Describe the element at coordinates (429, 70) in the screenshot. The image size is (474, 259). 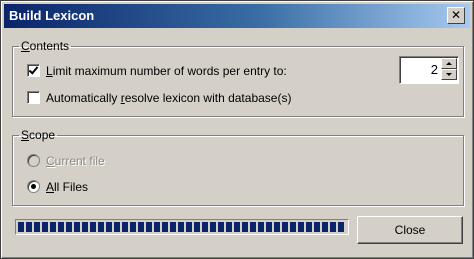
I see `max-words-spinner: 2` at that location.